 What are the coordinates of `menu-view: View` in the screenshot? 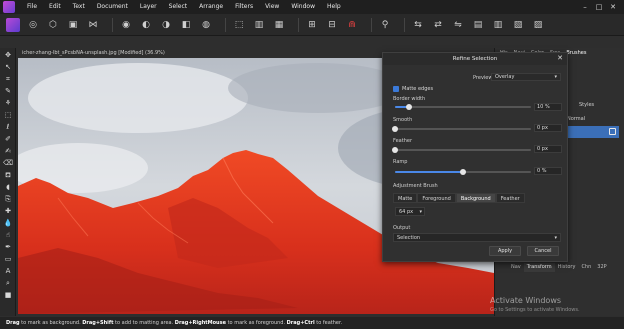 It's located at (272, 7).